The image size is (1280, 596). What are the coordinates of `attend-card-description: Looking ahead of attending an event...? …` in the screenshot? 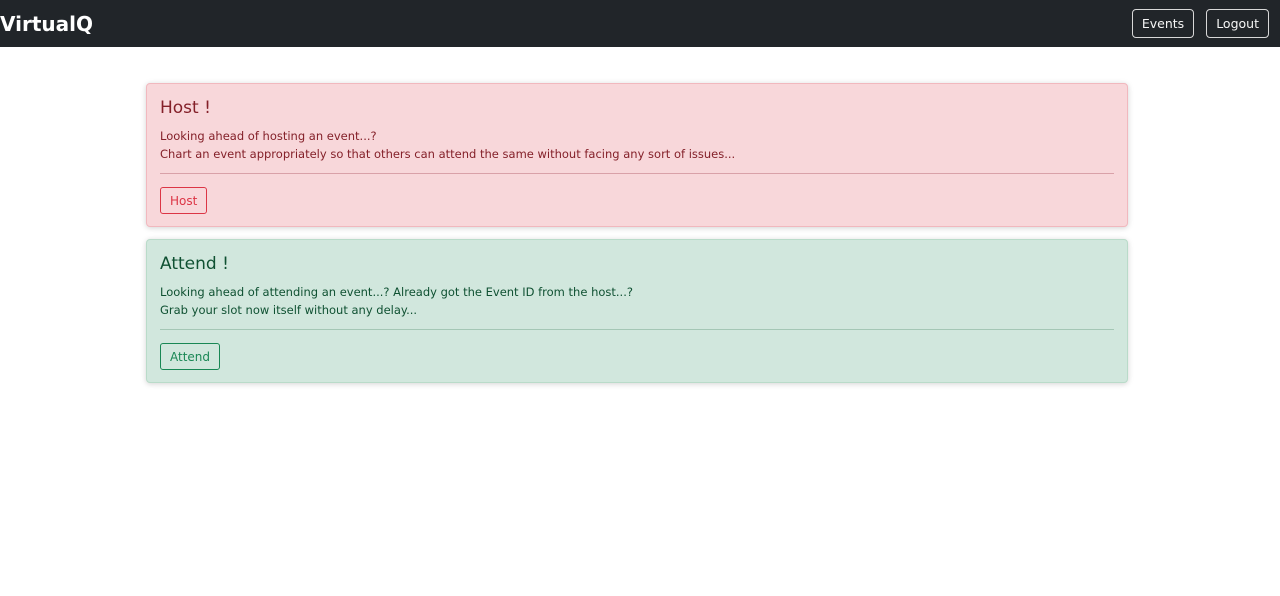 It's located at (637, 301).